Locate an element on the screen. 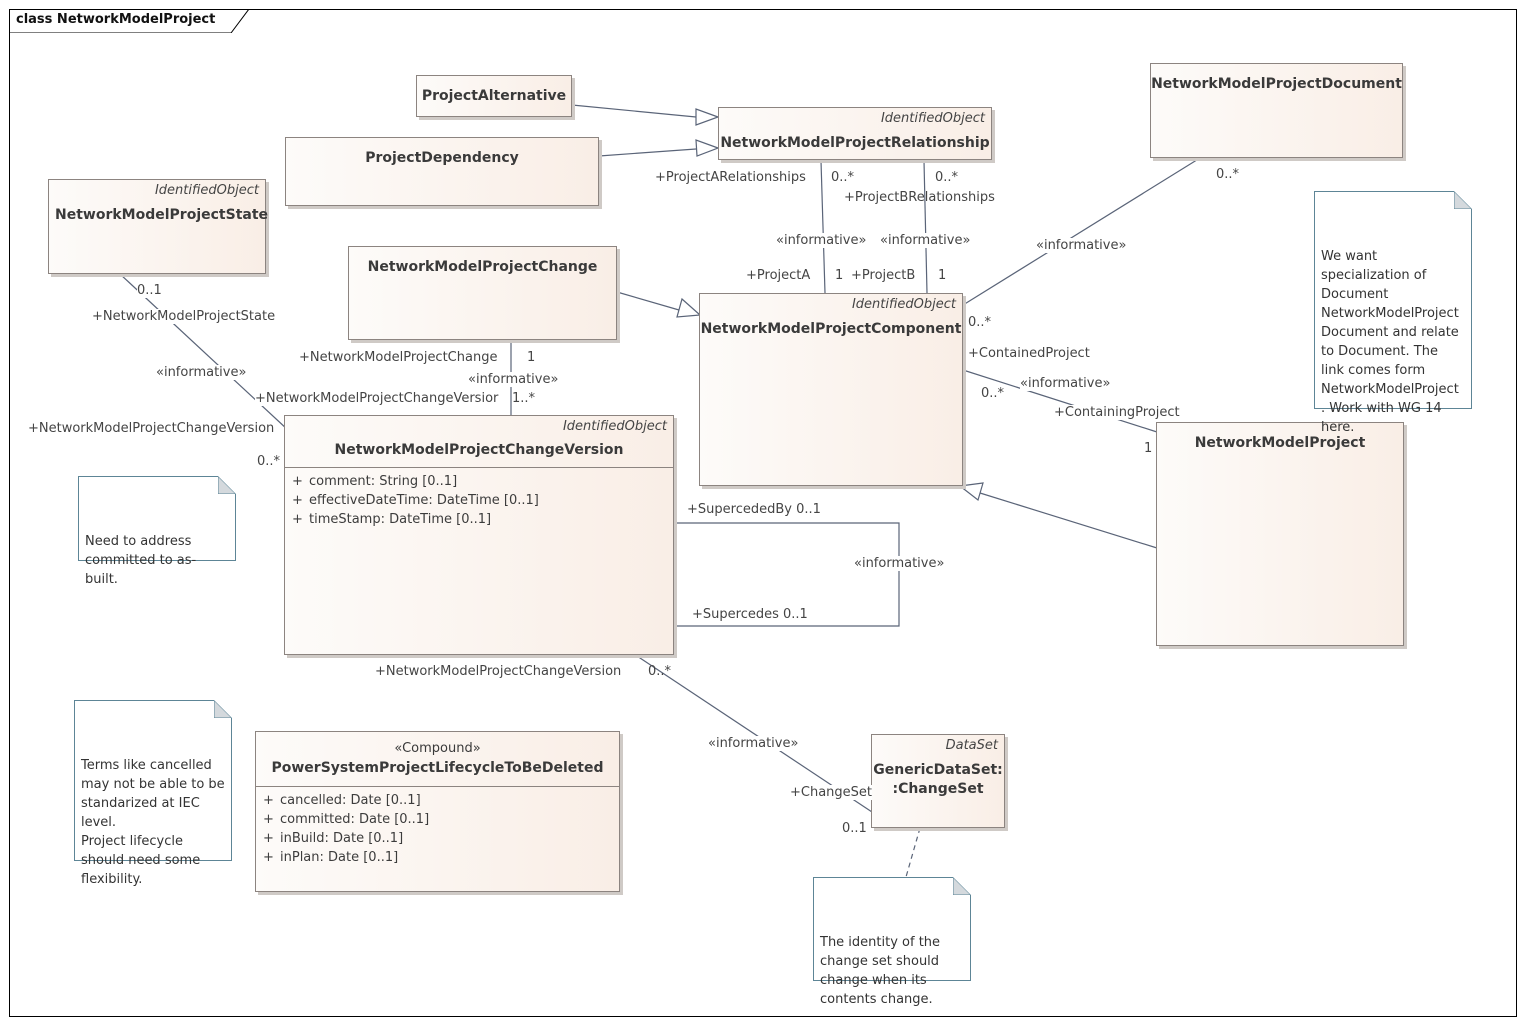 The height and width of the screenshot is (1025, 1526). role-label: +ContainingProject is located at coordinates (1117, 412).